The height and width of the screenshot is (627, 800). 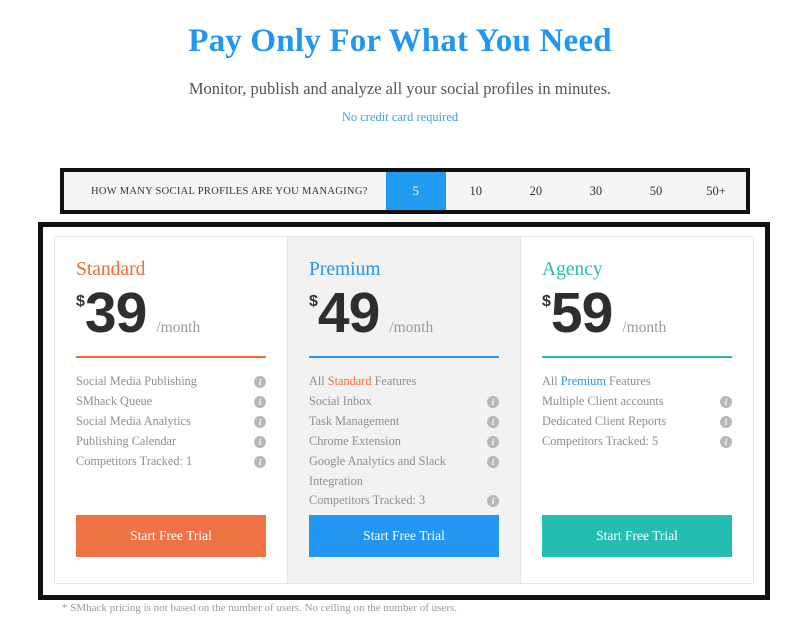 What do you see at coordinates (604, 420) in the screenshot?
I see `feature-label: Dedicated Client Reports` at bounding box center [604, 420].